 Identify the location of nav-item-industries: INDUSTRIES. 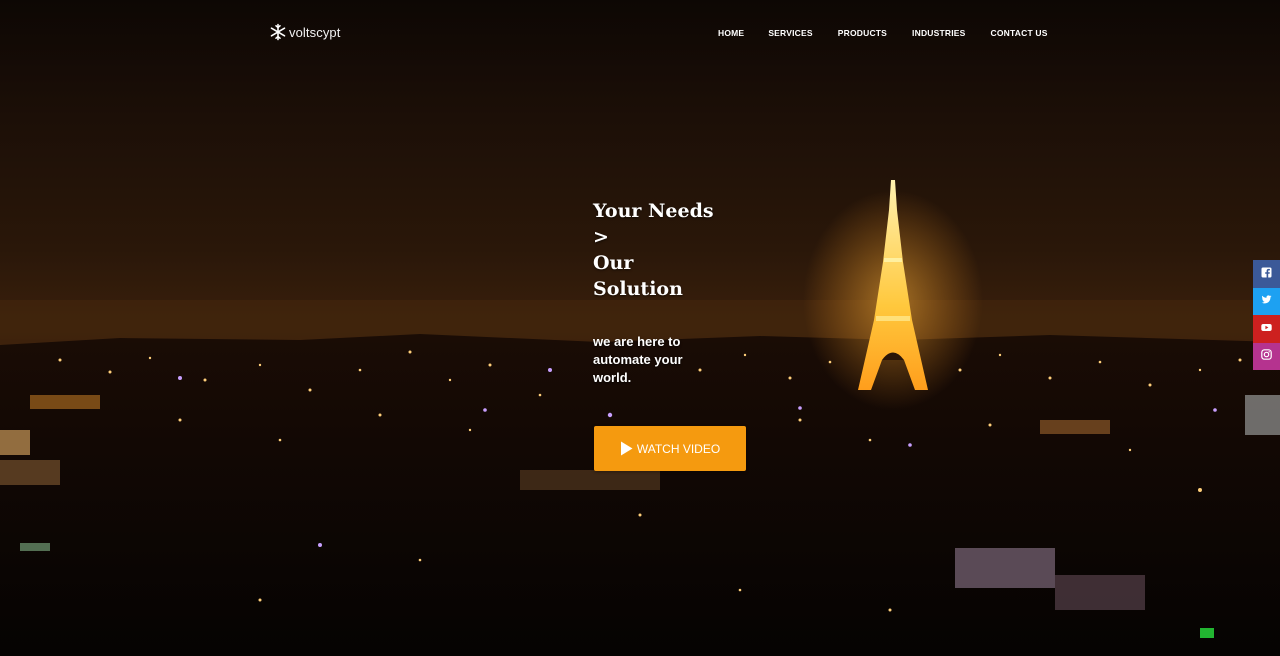
(938, 33).